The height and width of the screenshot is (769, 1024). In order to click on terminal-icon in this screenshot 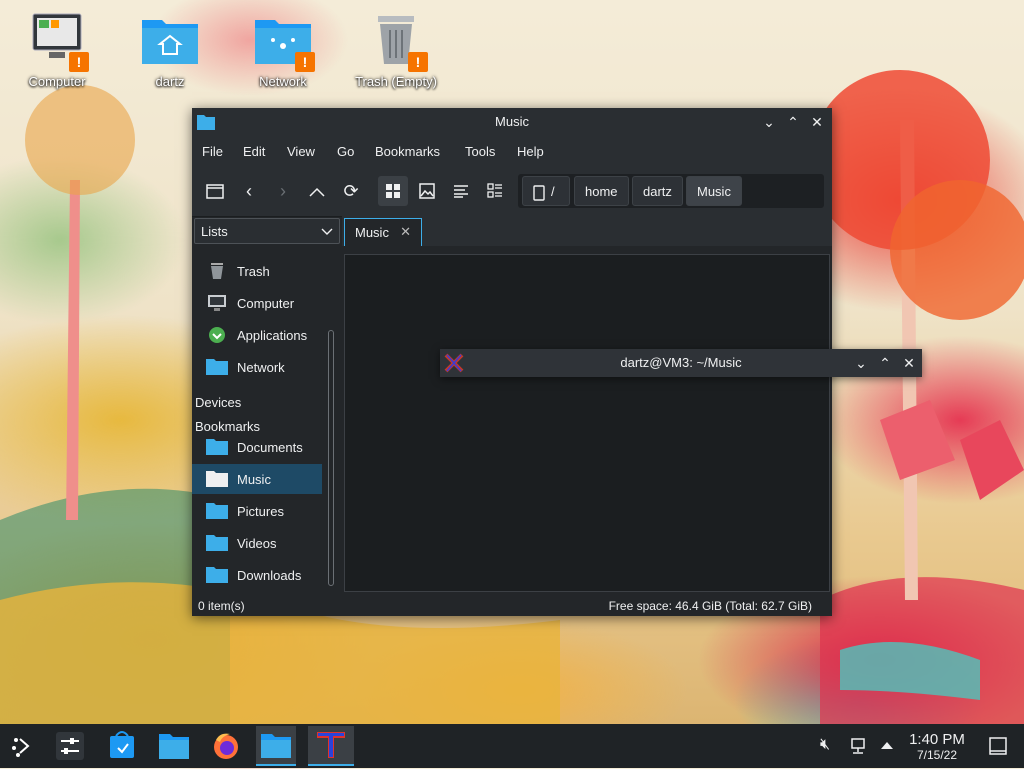, I will do `click(331, 745)`.